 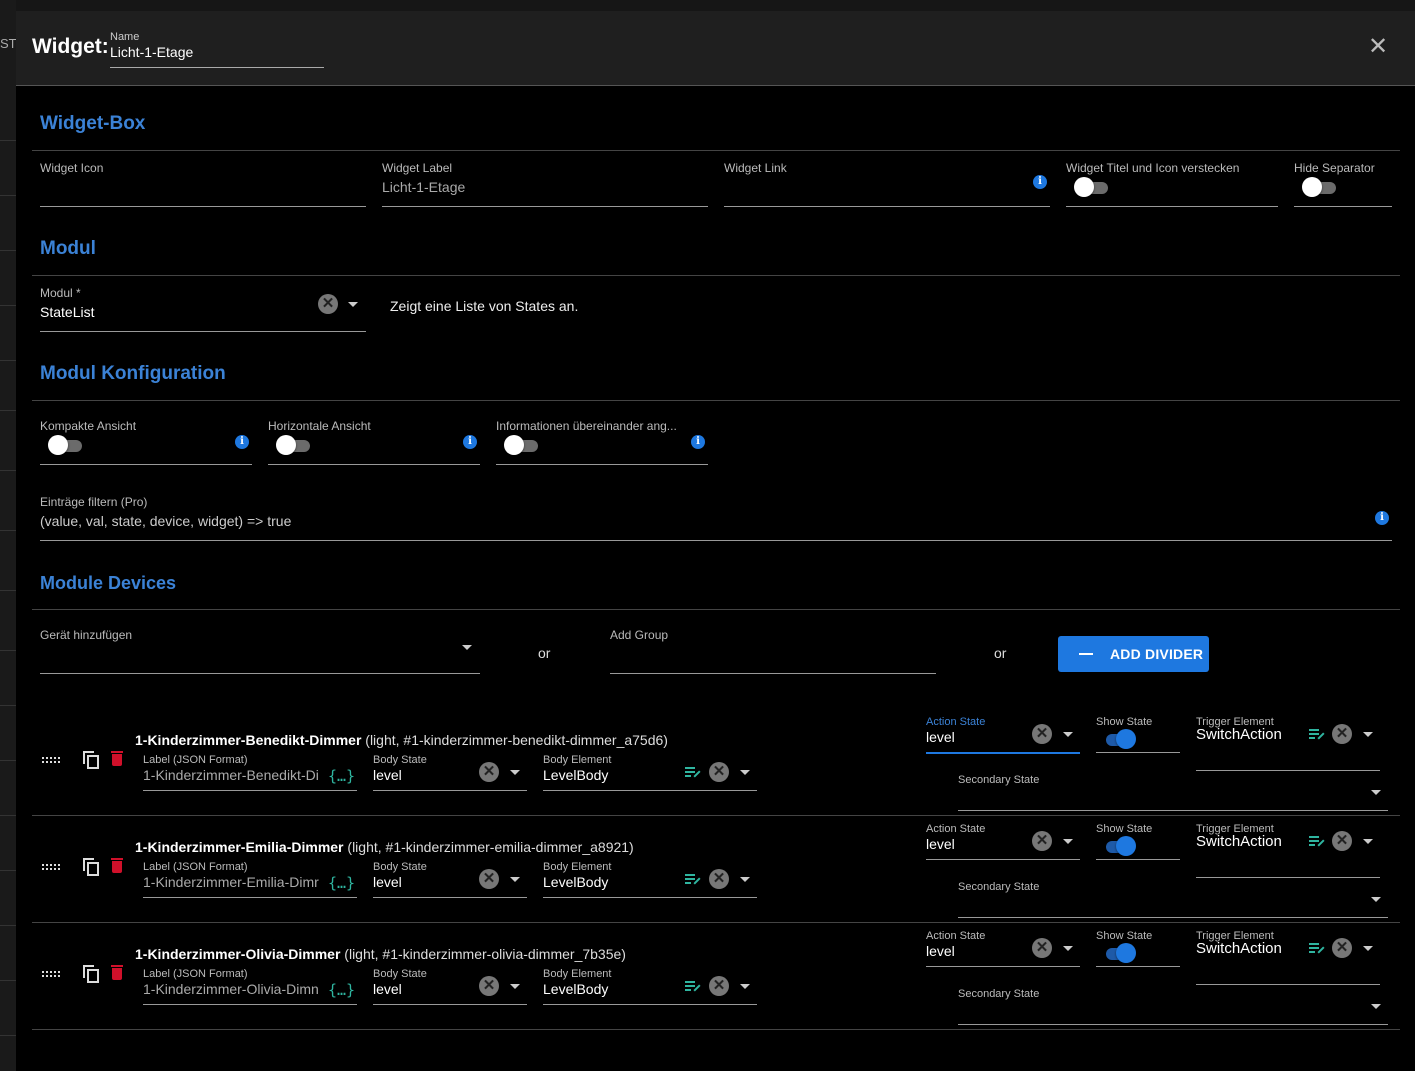 What do you see at coordinates (66, 445) in the screenshot?
I see `kompakte-ansicht-toggle` at bounding box center [66, 445].